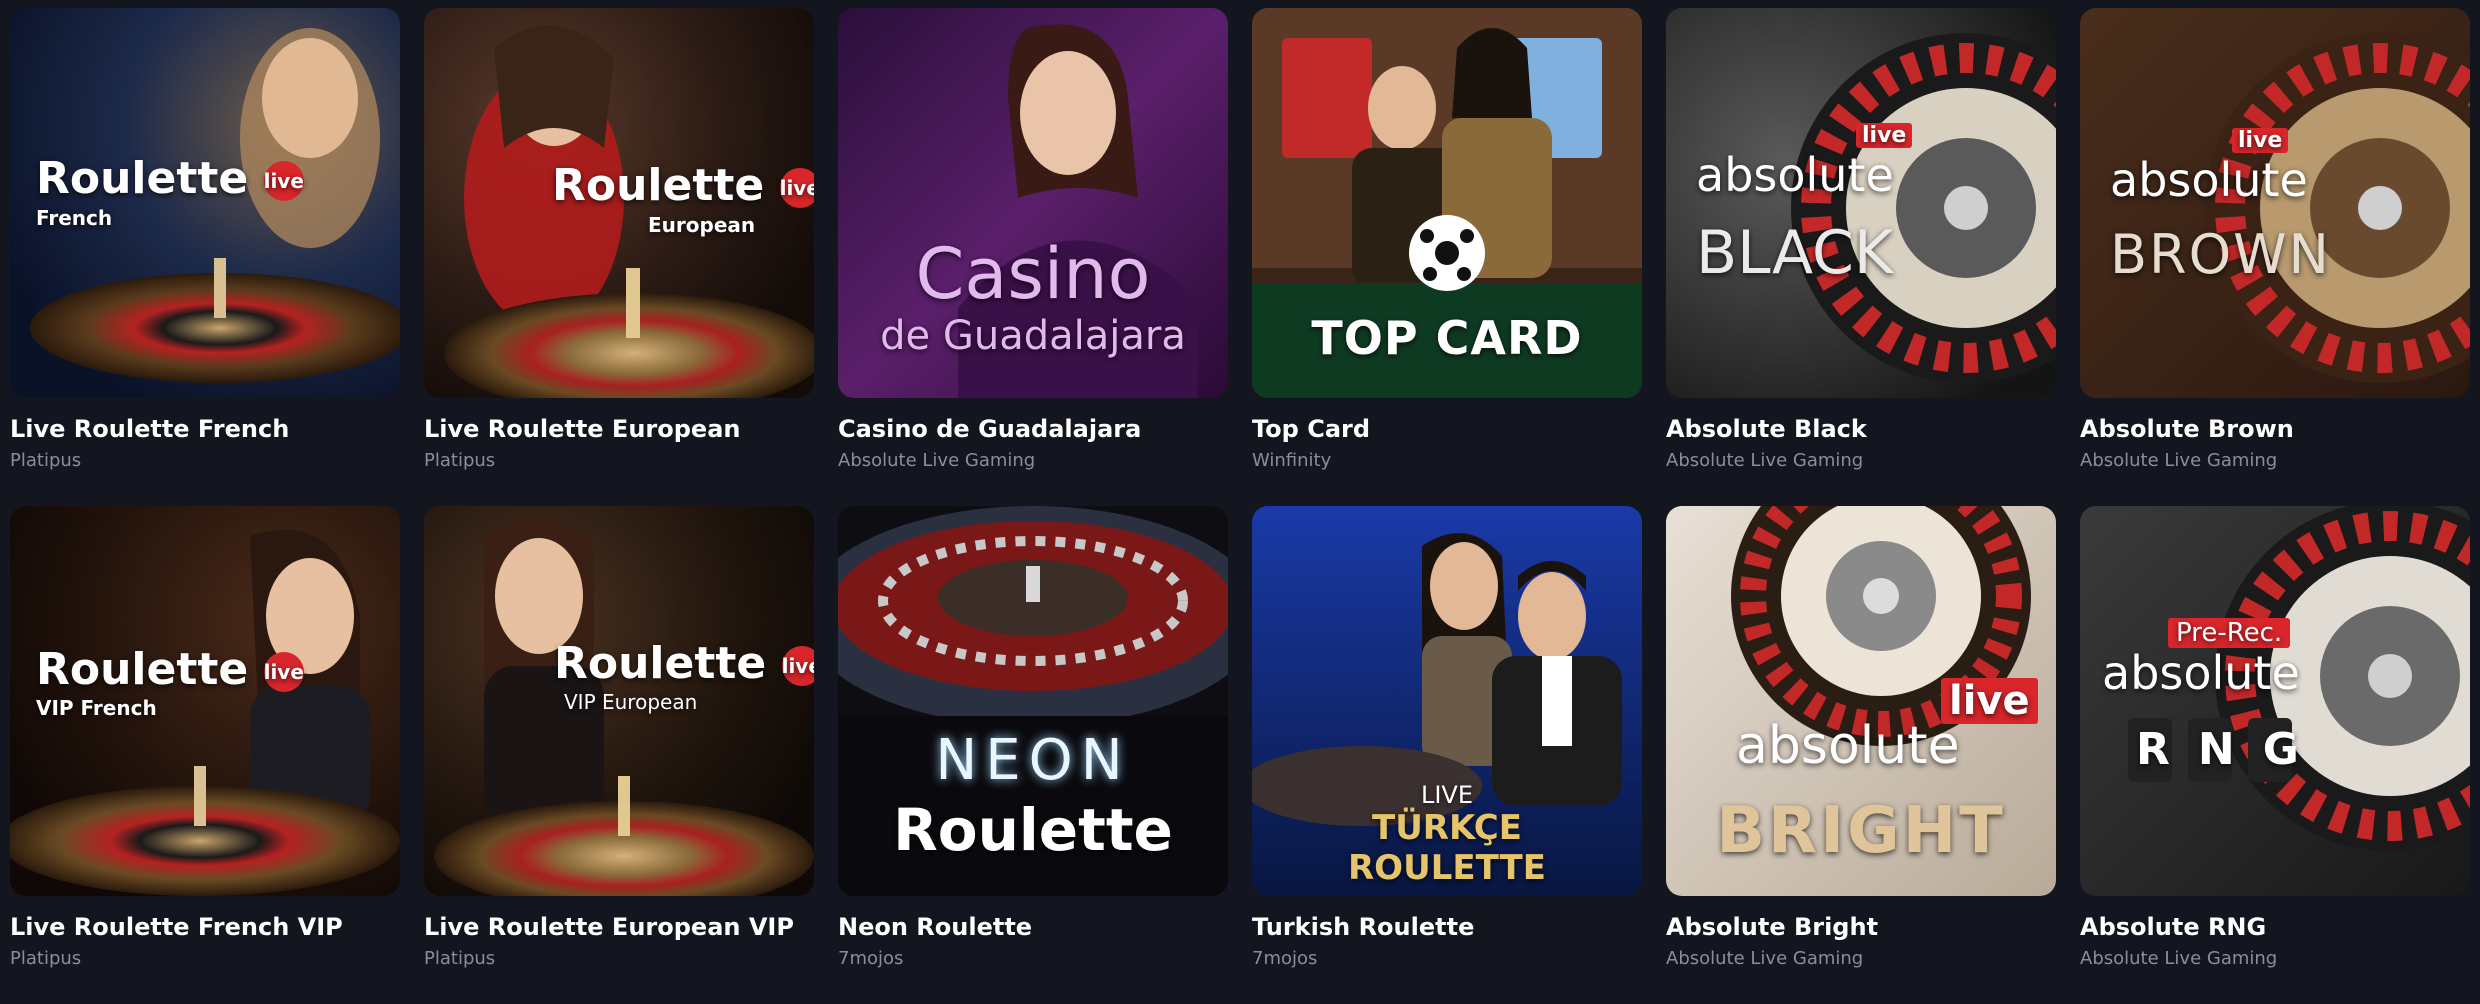 This screenshot has width=2480, height=1004. What do you see at coordinates (205, 429) in the screenshot?
I see `game-title: Live Roulette French` at bounding box center [205, 429].